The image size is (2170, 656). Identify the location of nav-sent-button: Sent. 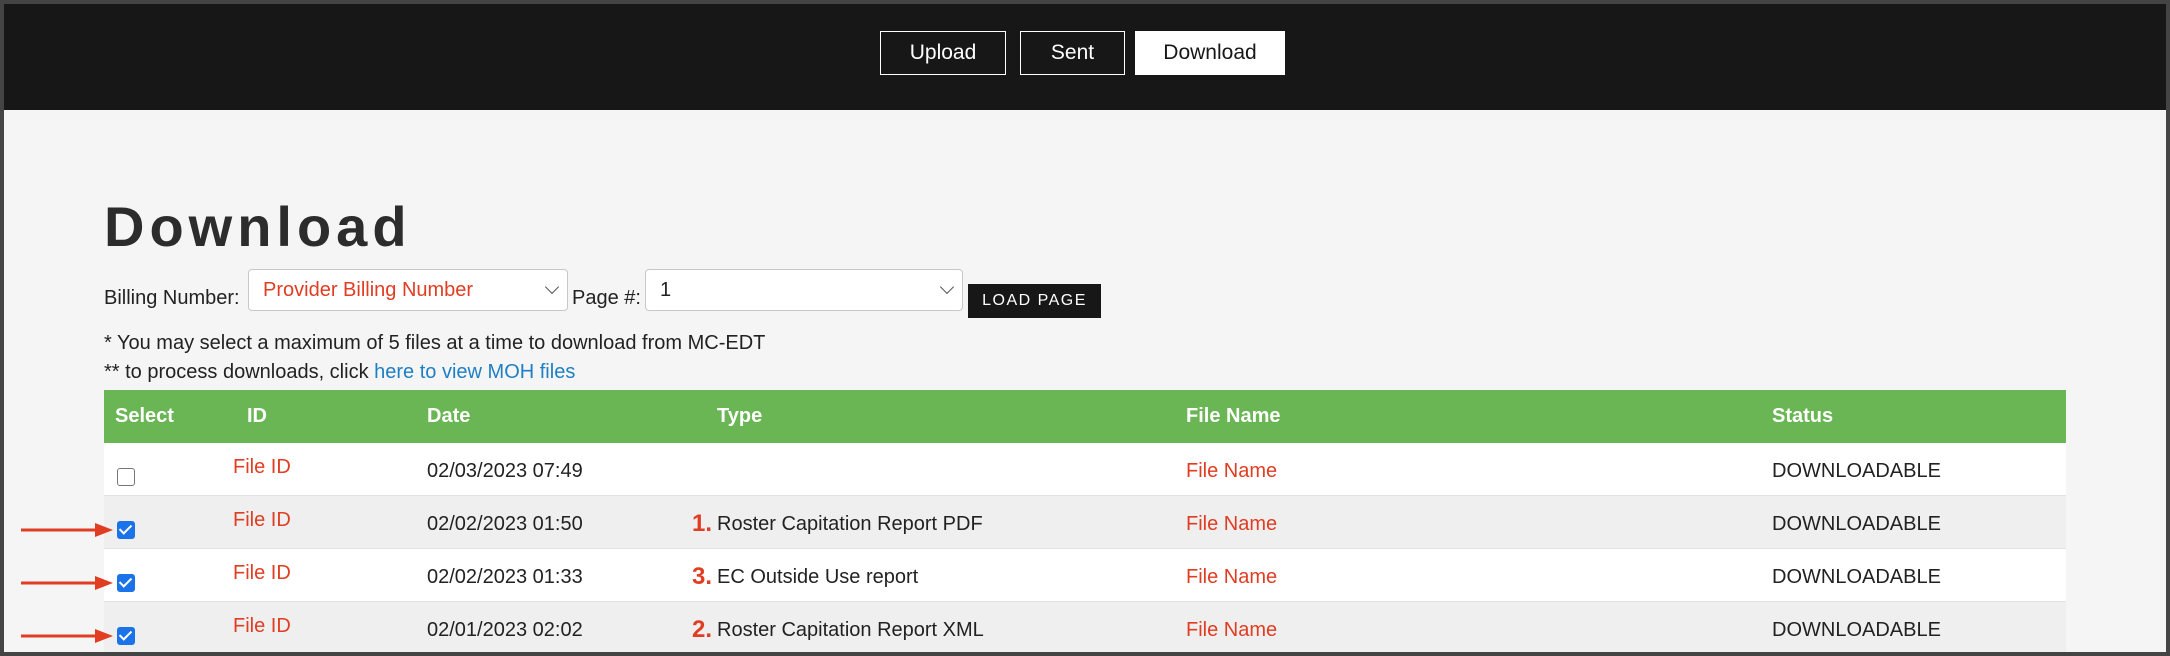
(1072, 53).